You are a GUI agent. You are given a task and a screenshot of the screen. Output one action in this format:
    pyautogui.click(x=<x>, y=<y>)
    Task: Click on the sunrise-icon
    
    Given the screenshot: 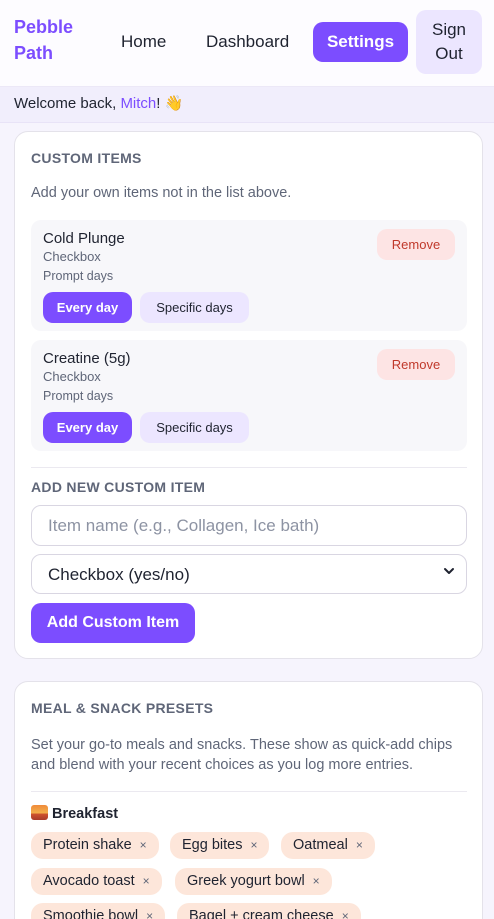 What is the action you would take?
    pyautogui.click(x=39, y=812)
    